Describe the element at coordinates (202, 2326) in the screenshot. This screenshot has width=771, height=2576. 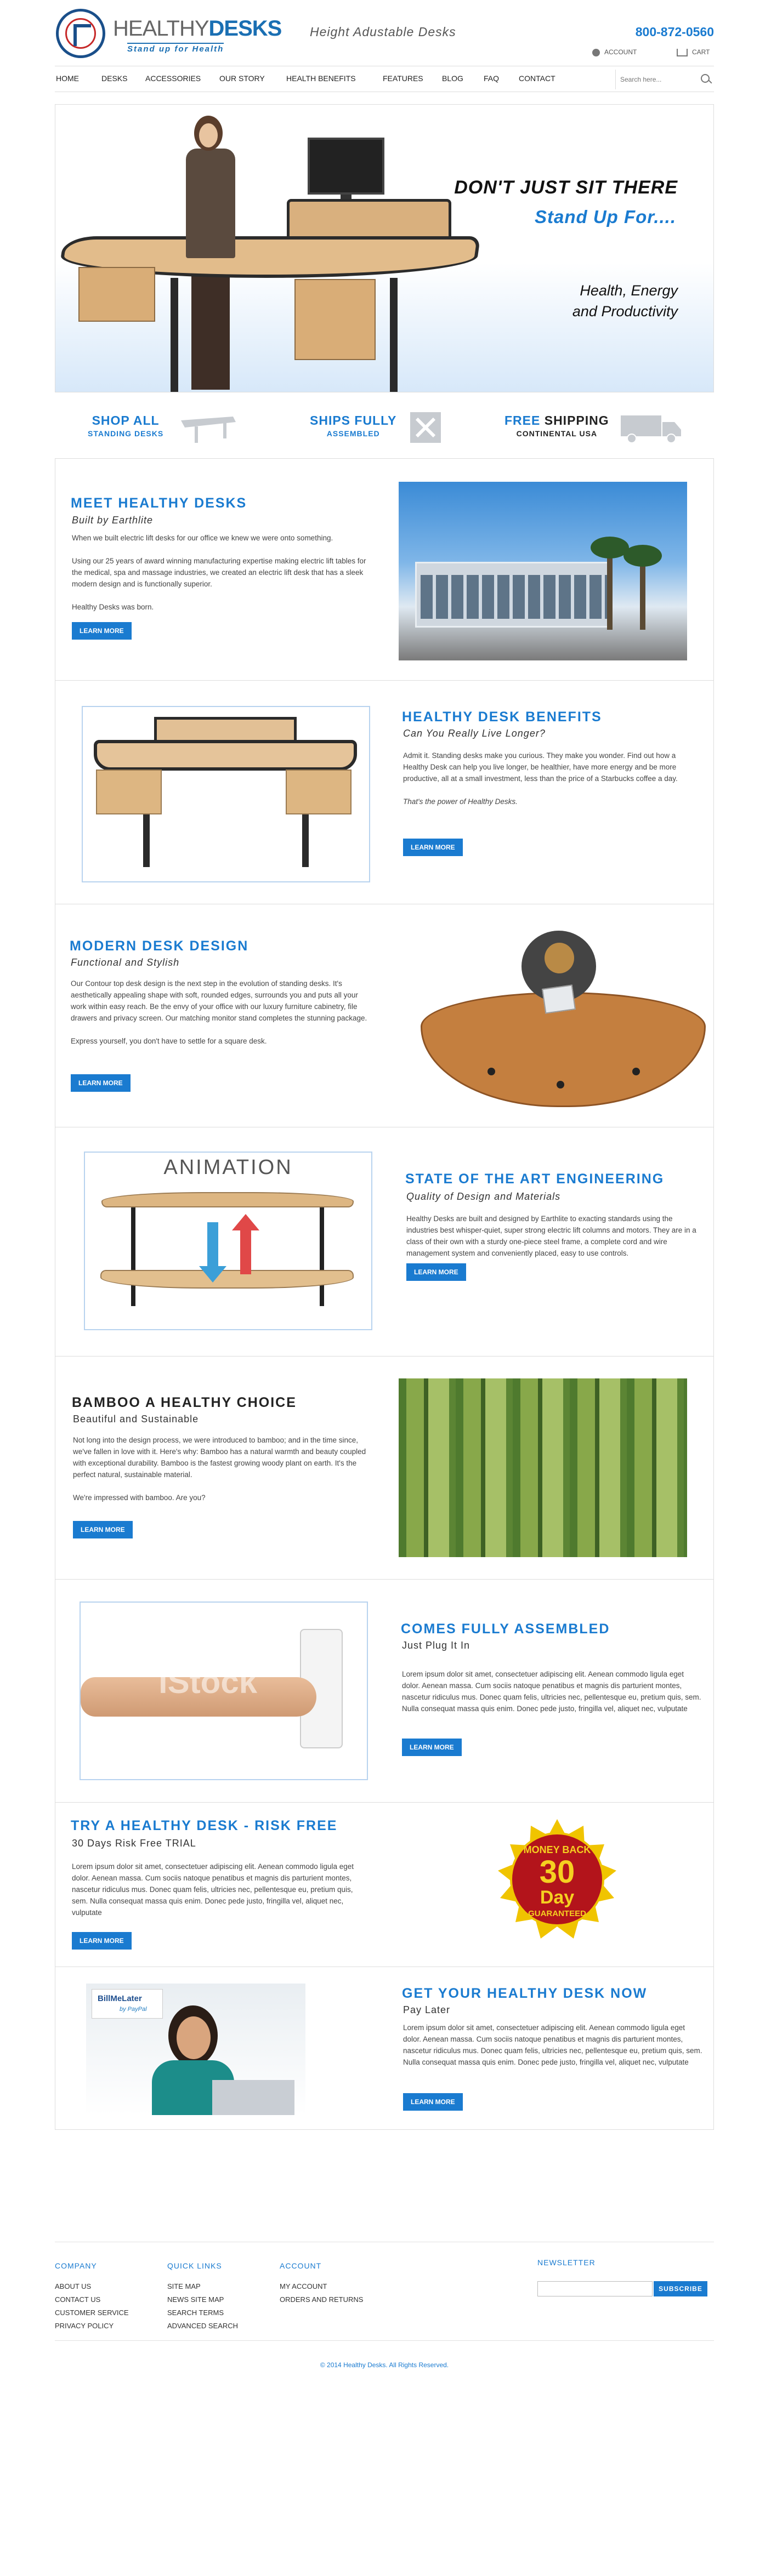
I see `footer-link: ADVANCED SEARCH` at that location.